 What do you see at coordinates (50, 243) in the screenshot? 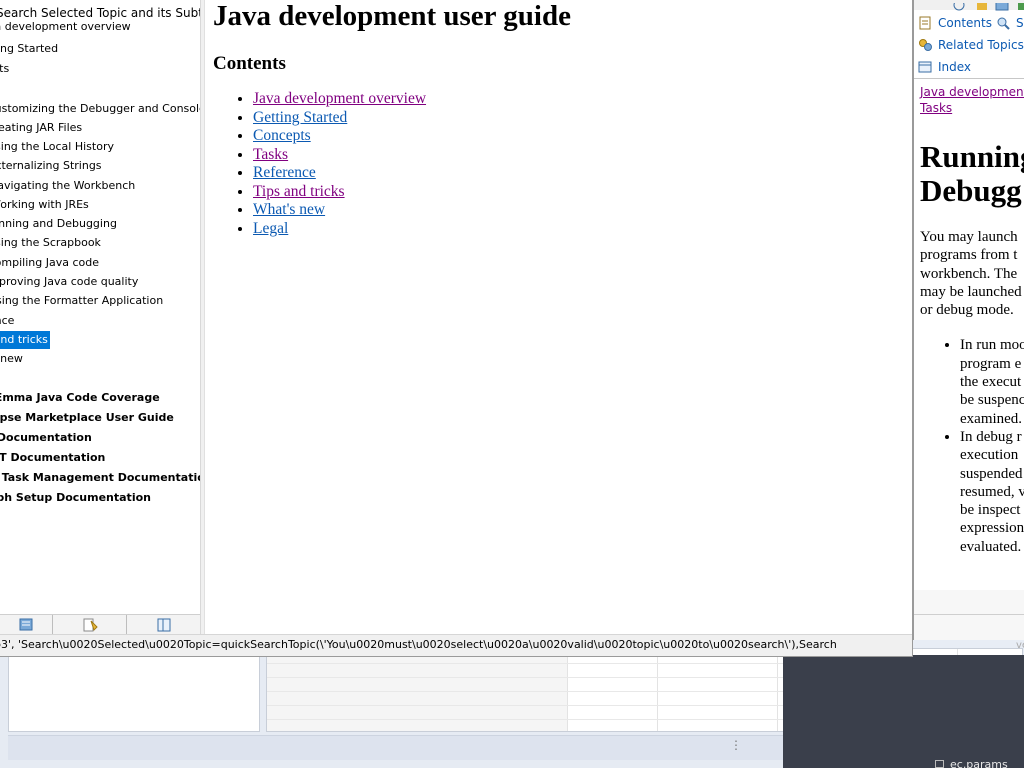
I see `toc-item: Using the Scrapbook` at bounding box center [50, 243].